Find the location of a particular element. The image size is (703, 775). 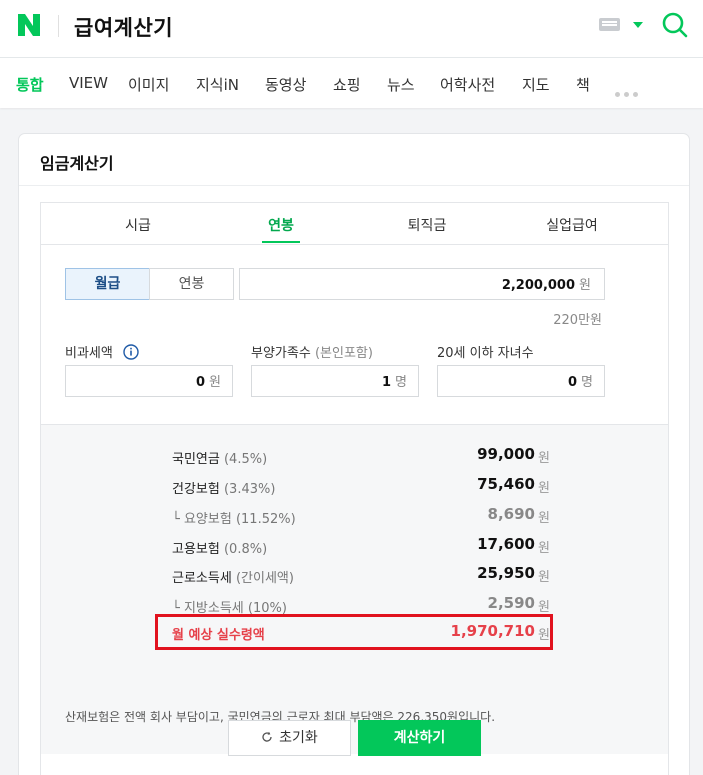

dependents-input: 1명 is located at coordinates (335, 381).